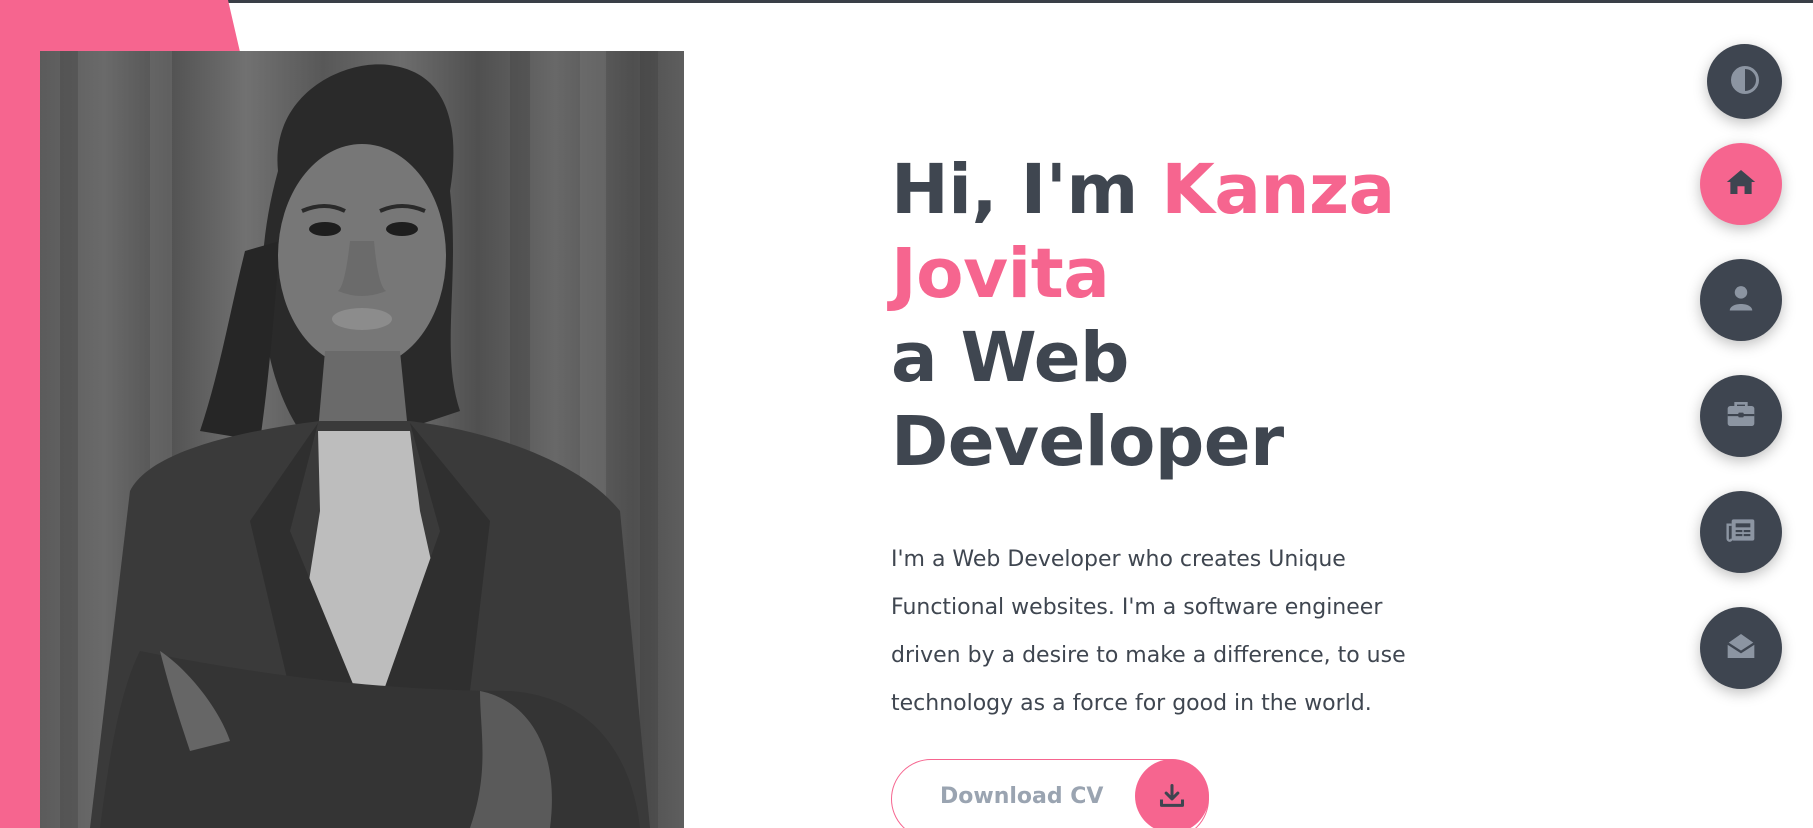 The width and height of the screenshot is (1813, 828). I want to click on nav-contact-button, so click(1741, 648).